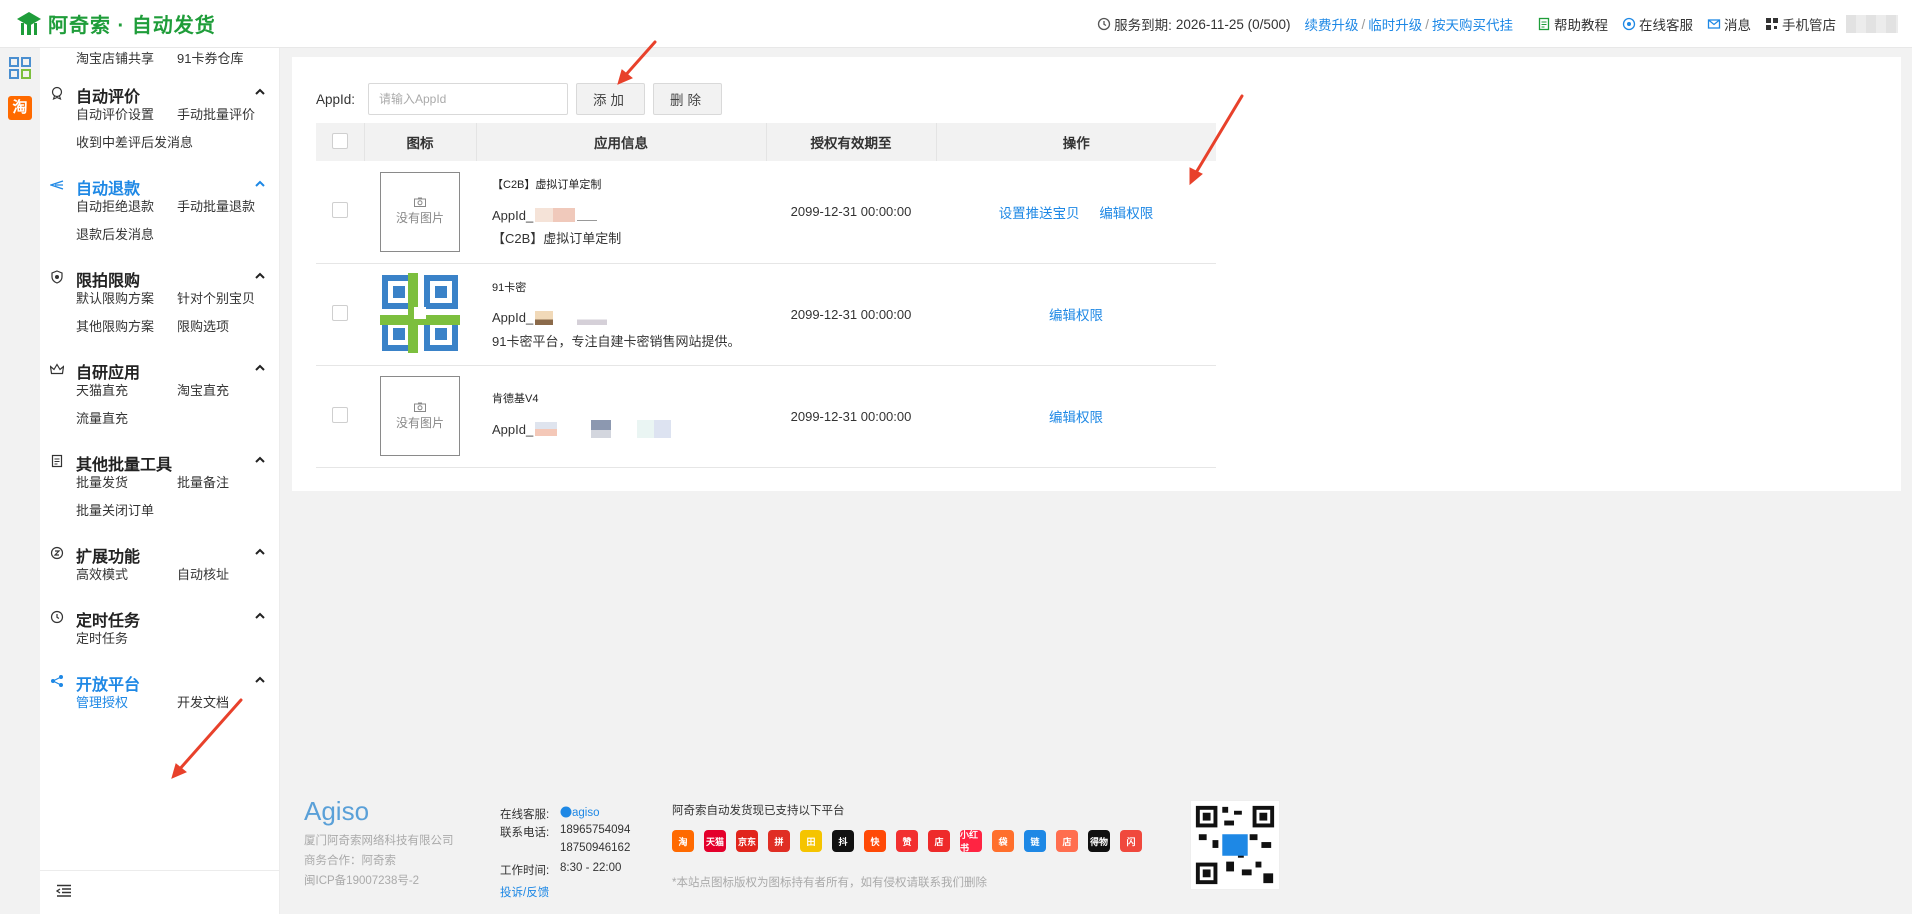  Describe the element at coordinates (557, 239) in the screenshot. I see `app-description: 【C2B】虚拟订单定制` at that location.